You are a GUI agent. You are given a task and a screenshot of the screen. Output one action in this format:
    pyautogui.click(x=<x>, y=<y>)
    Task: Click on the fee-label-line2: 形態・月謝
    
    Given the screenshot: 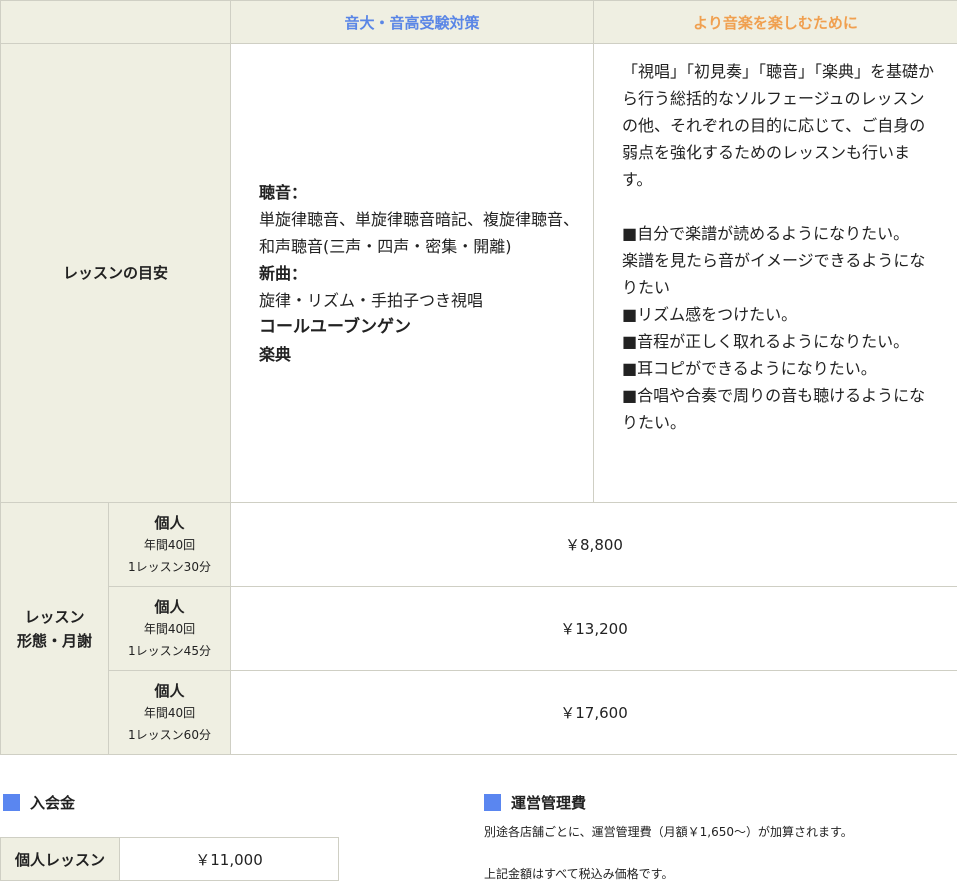 What is the action you would take?
    pyautogui.click(x=54, y=641)
    